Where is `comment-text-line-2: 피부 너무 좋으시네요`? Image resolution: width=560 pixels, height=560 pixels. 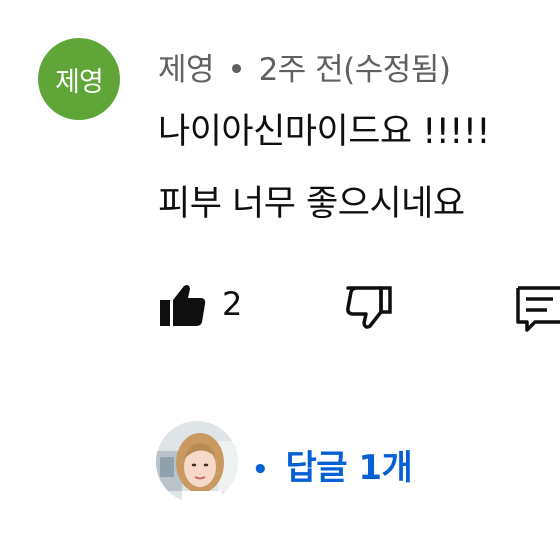
comment-text-line-2: 피부 너무 좋으시네요 is located at coordinates (311, 204).